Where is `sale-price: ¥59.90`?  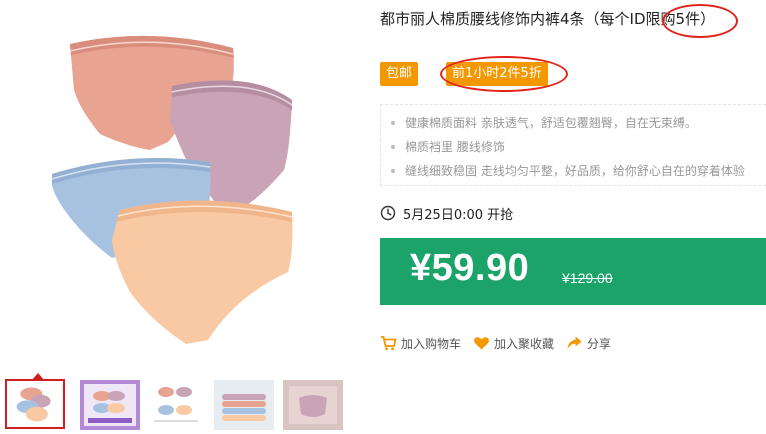 sale-price: ¥59.90 is located at coordinates (470, 268).